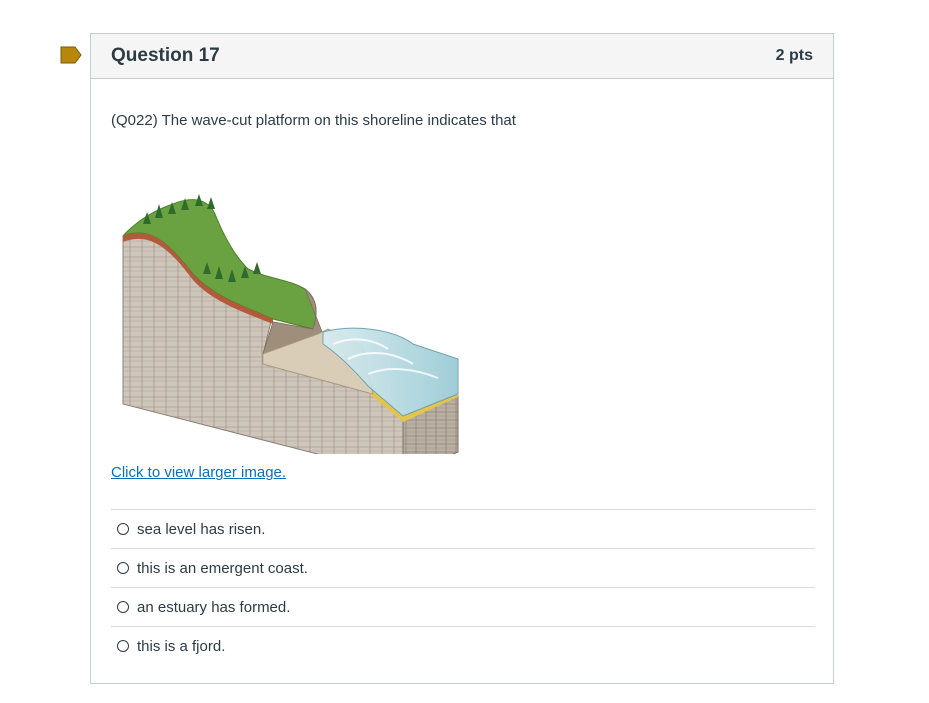 The width and height of the screenshot is (929, 703). What do you see at coordinates (462, 56) in the screenshot?
I see `question-header: Question 17 2 pts` at bounding box center [462, 56].